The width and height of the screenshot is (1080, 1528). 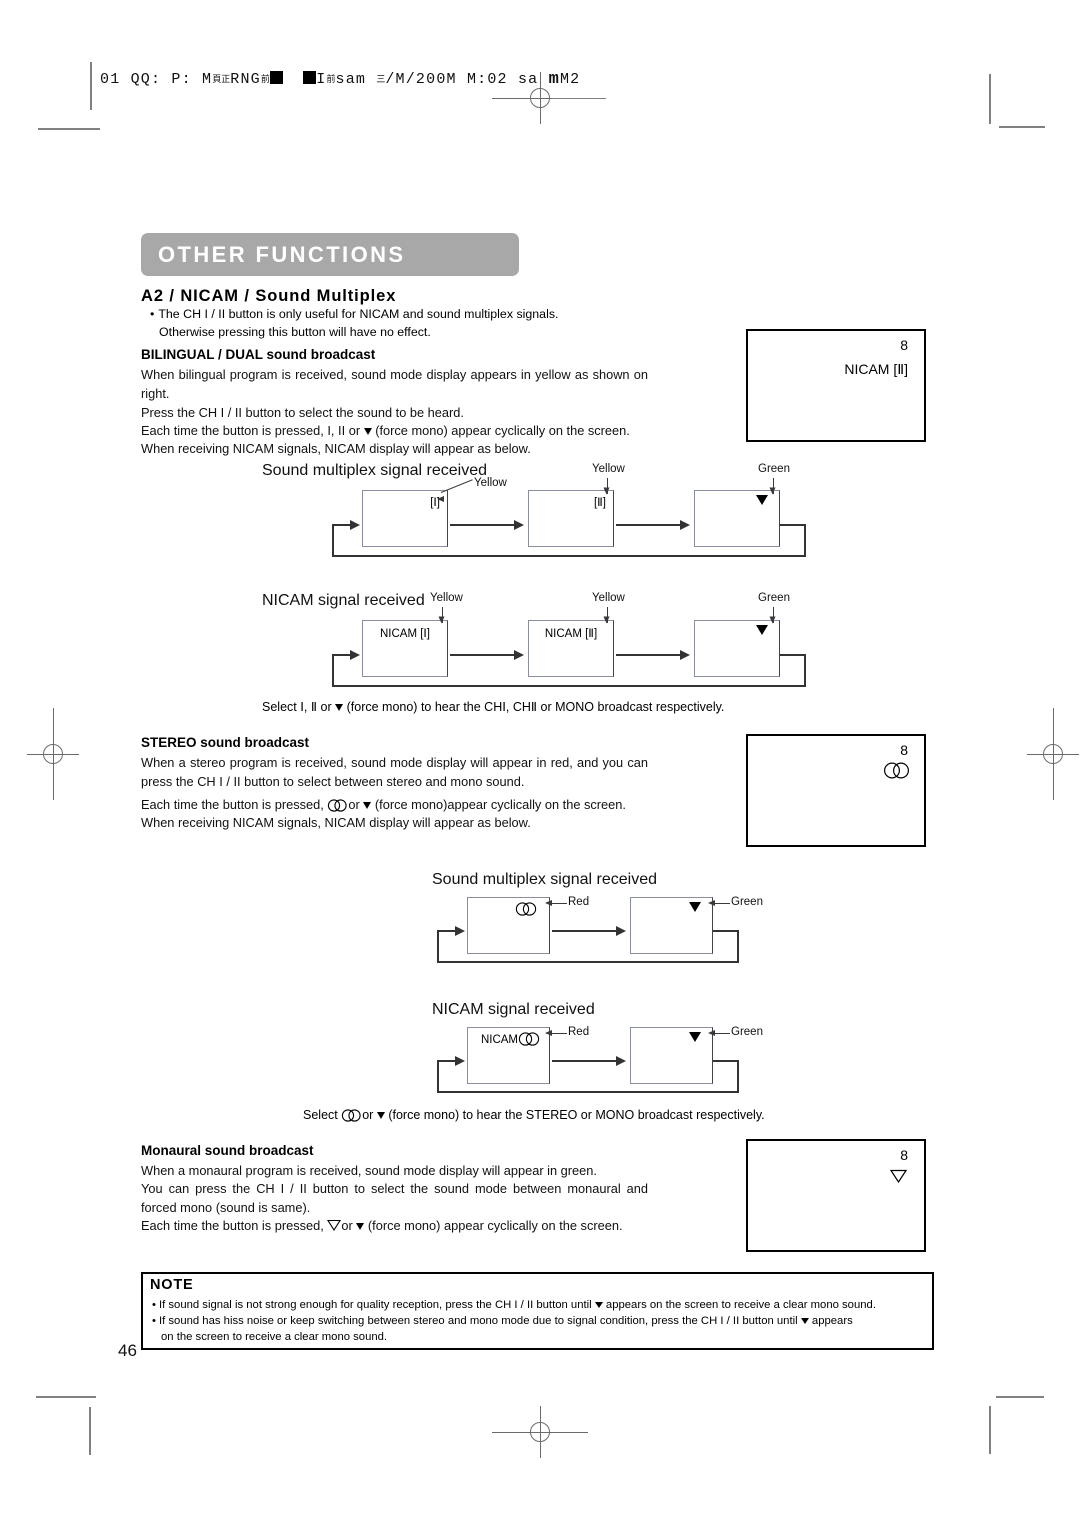 I want to click on stereo-paragraph-2-a: Each time the button is pressed,, so click(x=232, y=804).